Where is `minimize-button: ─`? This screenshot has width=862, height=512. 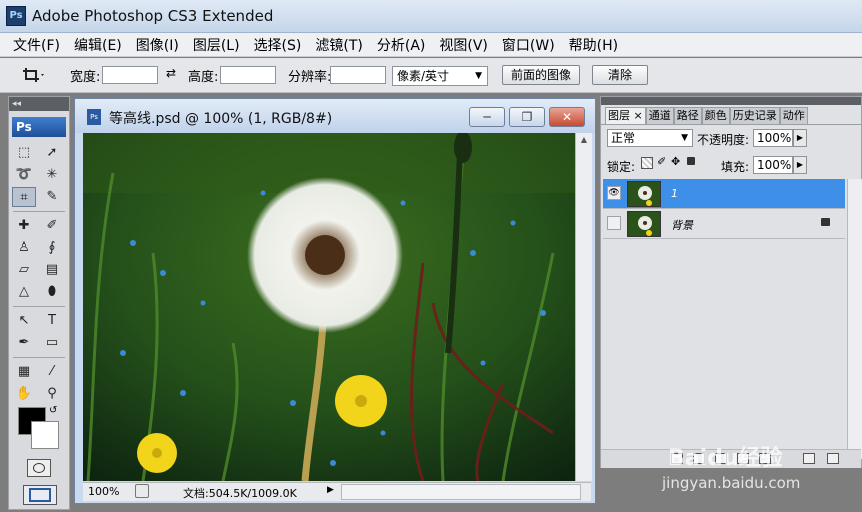 minimize-button: ─ is located at coordinates (487, 117).